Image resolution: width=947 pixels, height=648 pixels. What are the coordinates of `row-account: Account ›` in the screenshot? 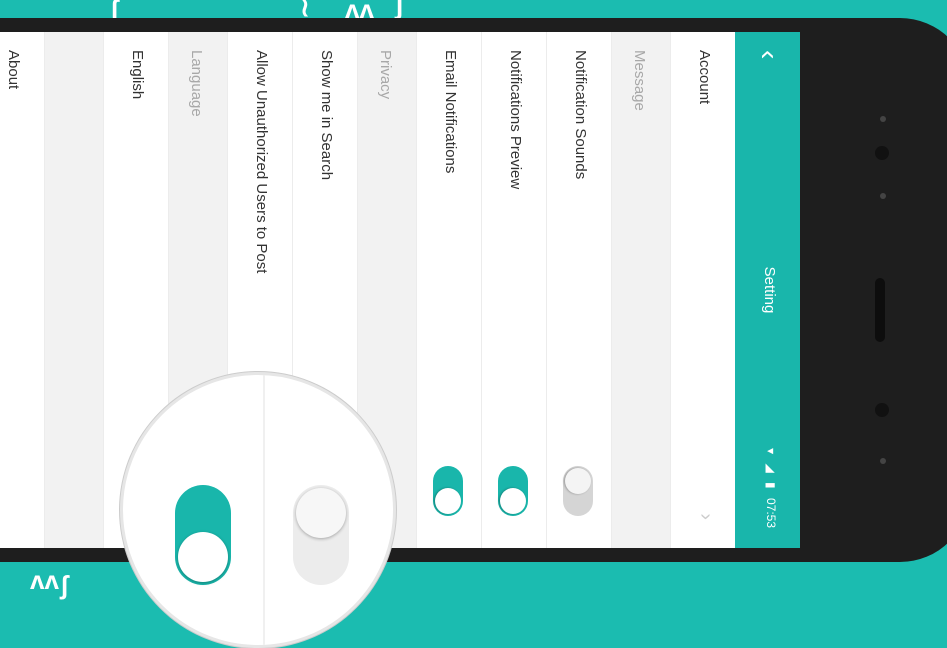 It's located at (702, 290).